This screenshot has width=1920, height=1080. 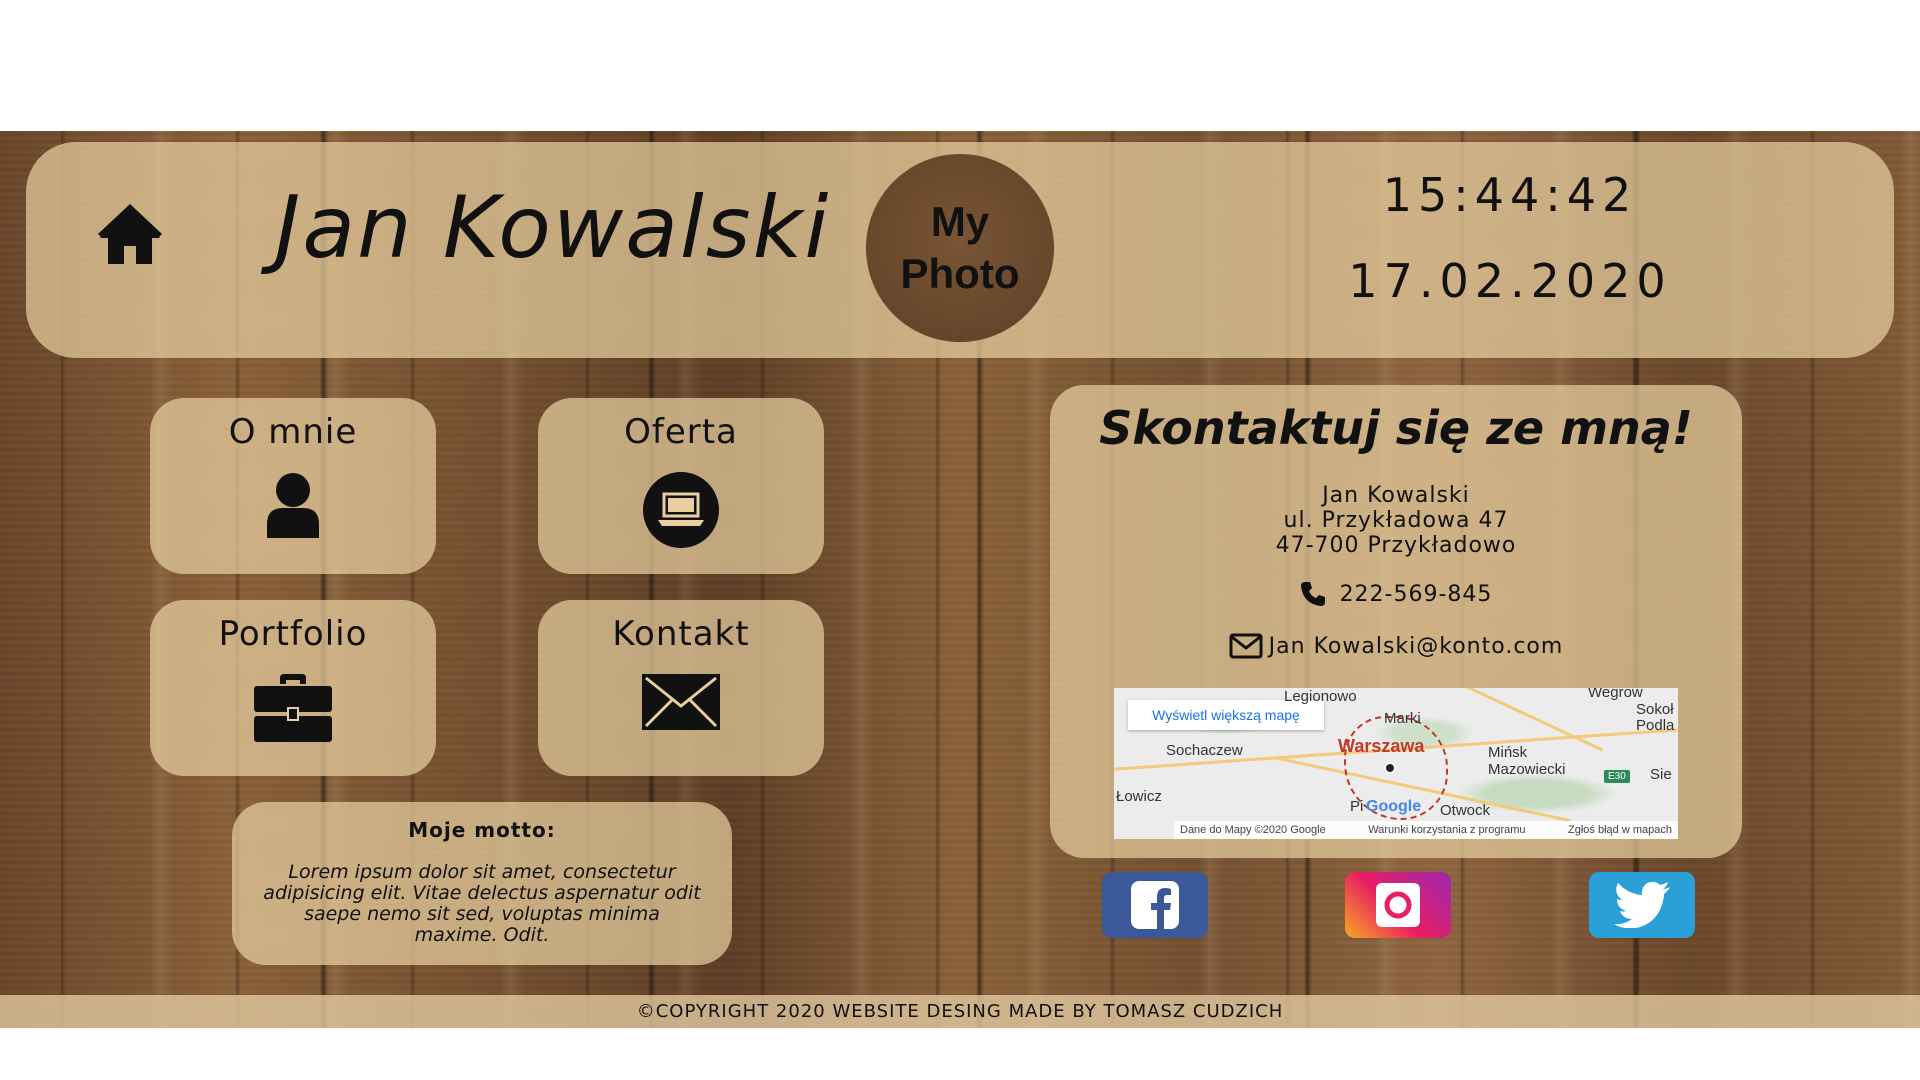 What do you see at coordinates (293, 708) in the screenshot?
I see `briefcase-icon` at bounding box center [293, 708].